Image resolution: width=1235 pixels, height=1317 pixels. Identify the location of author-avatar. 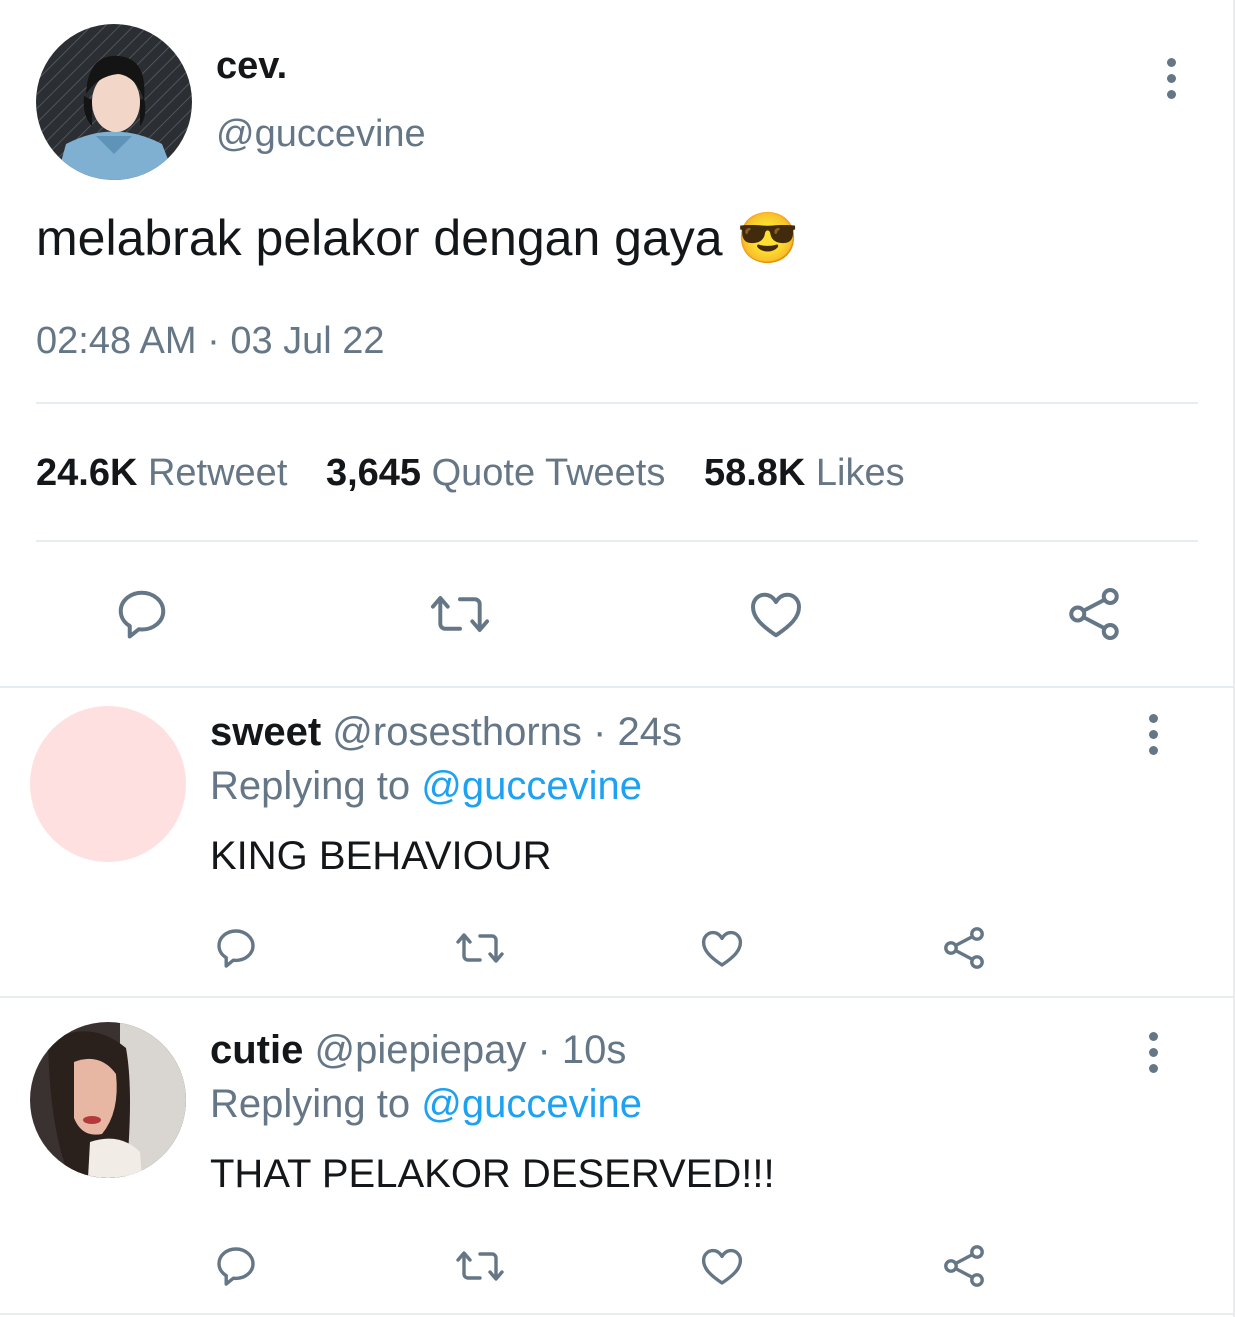
(114, 102).